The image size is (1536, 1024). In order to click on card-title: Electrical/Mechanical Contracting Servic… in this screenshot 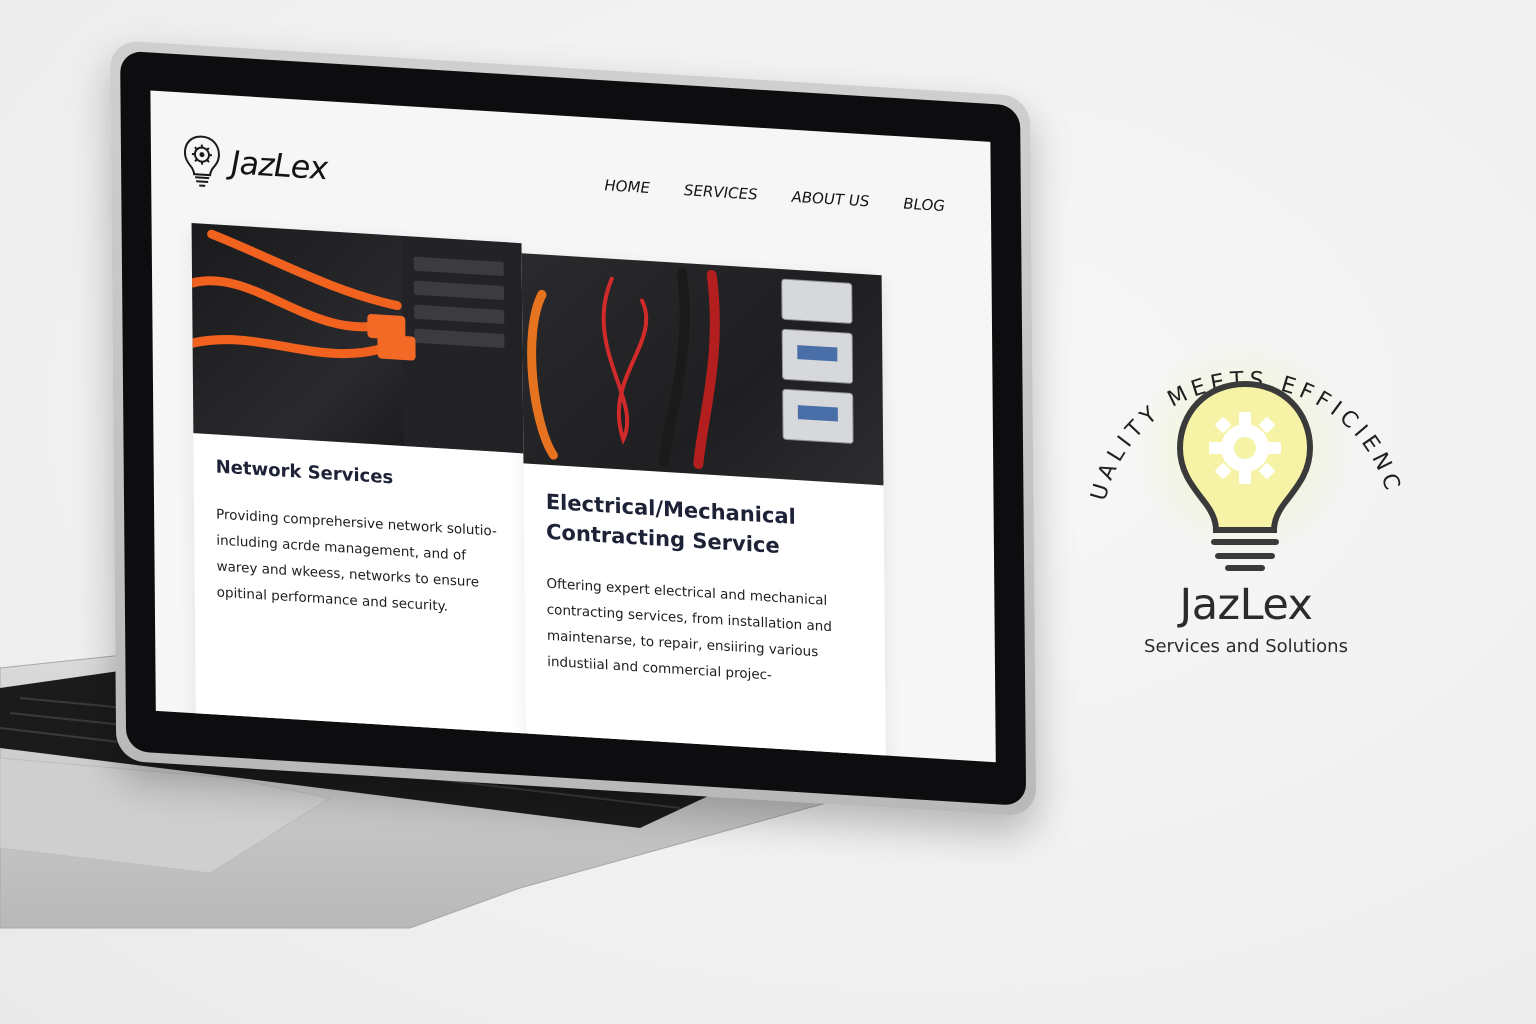, I will do `click(670, 524)`.